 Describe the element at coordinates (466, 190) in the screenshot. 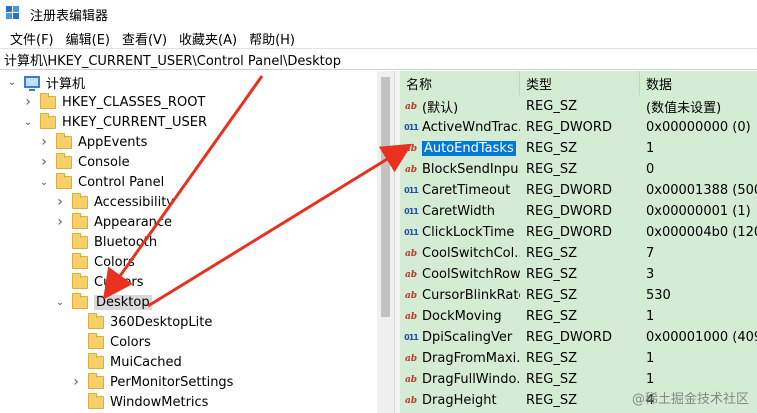

I see `value-name: CaretTimeout` at that location.